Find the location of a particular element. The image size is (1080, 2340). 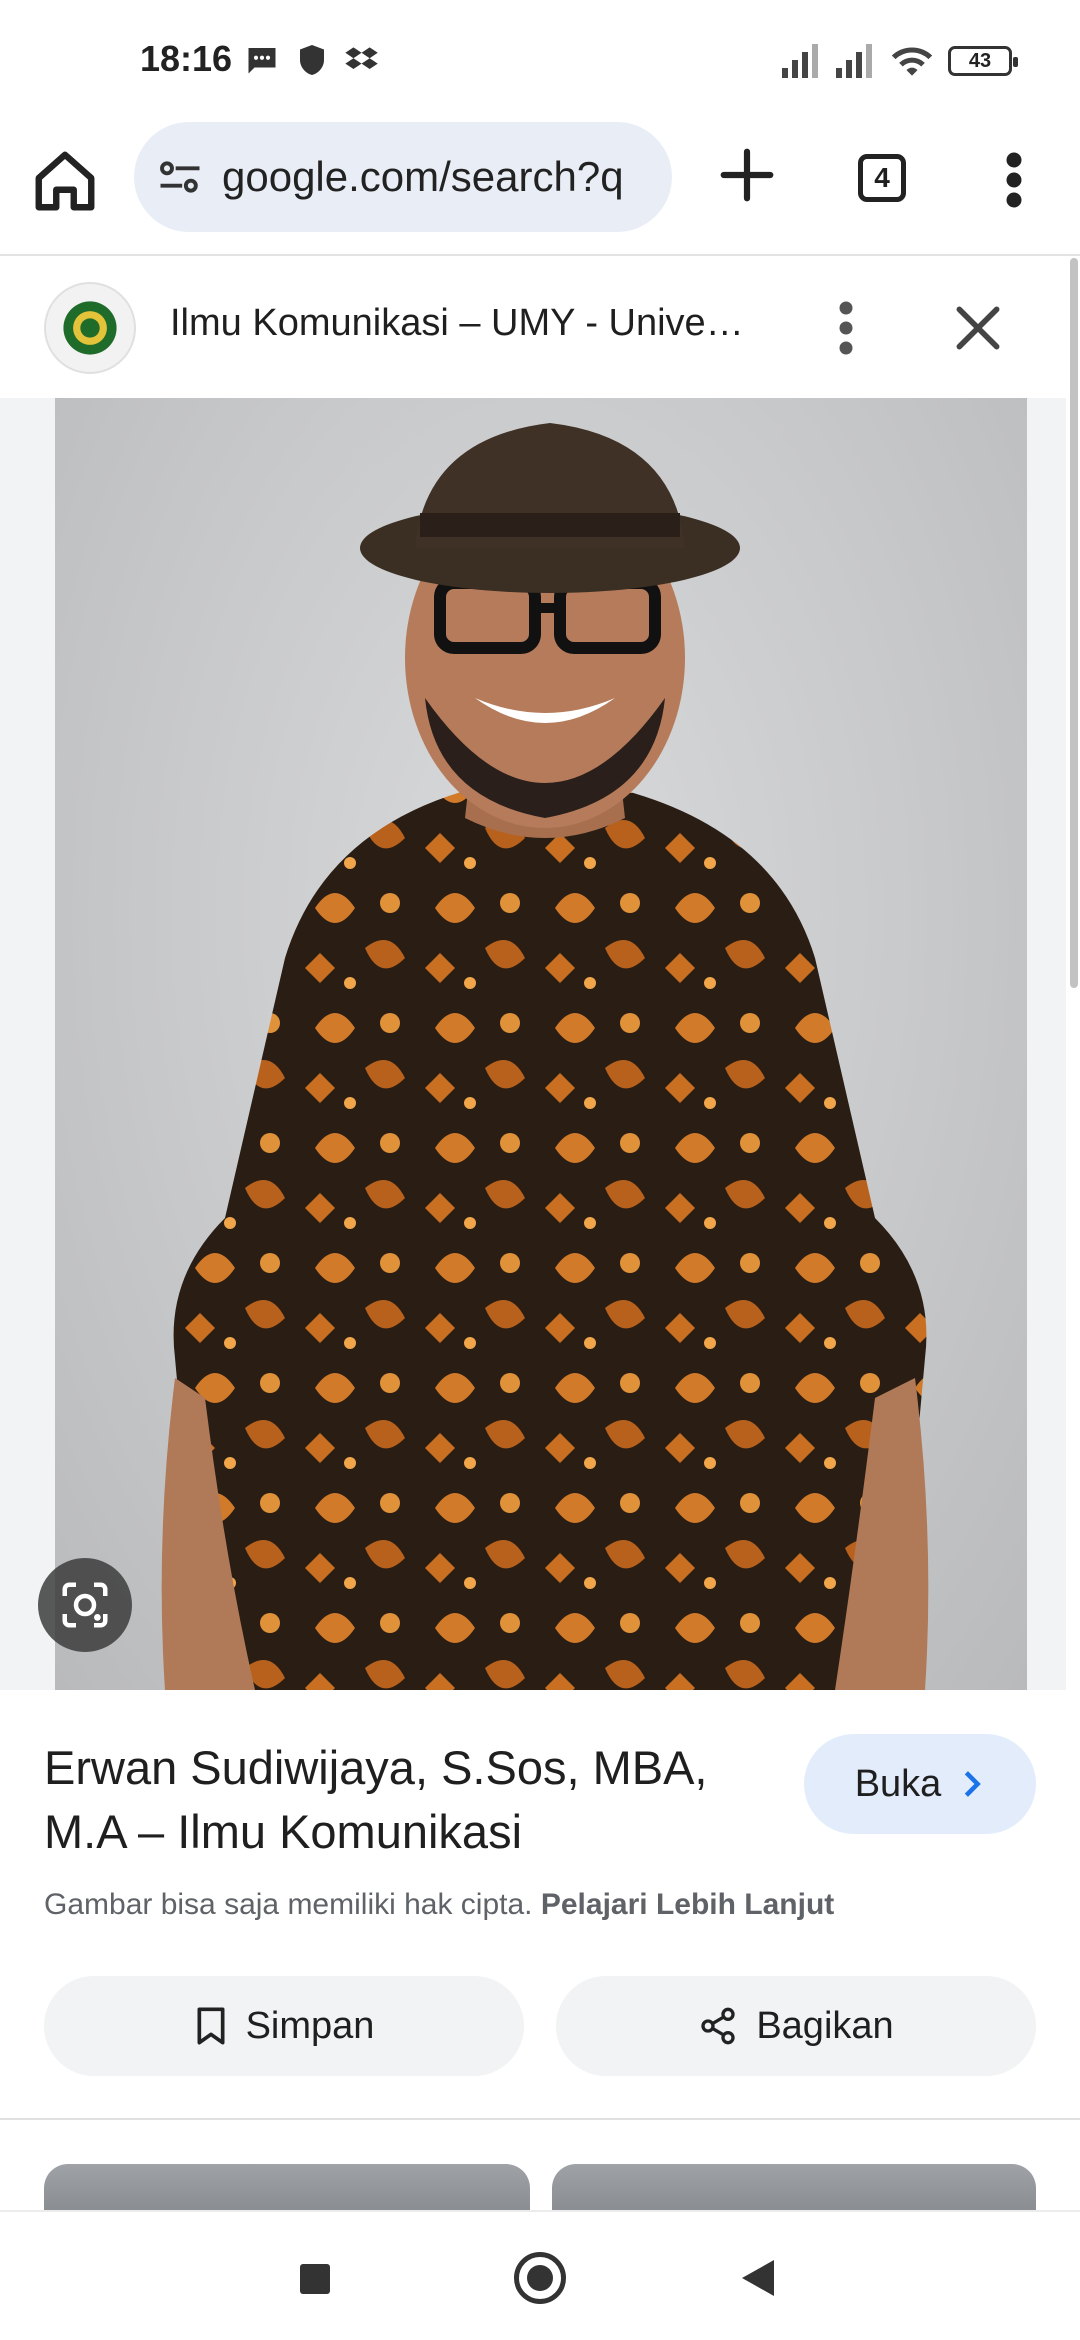

address-bar: google.com/search?q is located at coordinates (403, 177).